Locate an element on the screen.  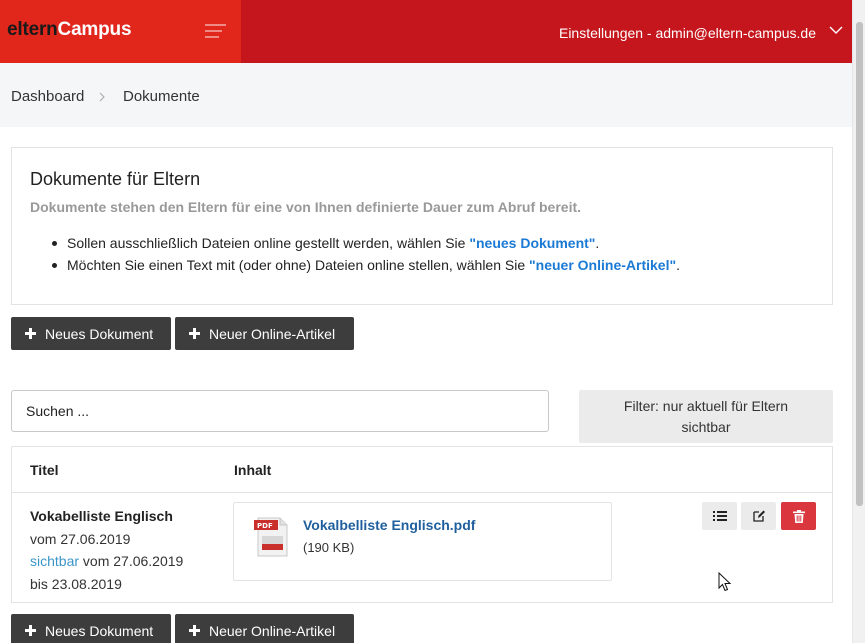
new-article-button-bottom: Neuer Online-Artikel is located at coordinates (264, 628).